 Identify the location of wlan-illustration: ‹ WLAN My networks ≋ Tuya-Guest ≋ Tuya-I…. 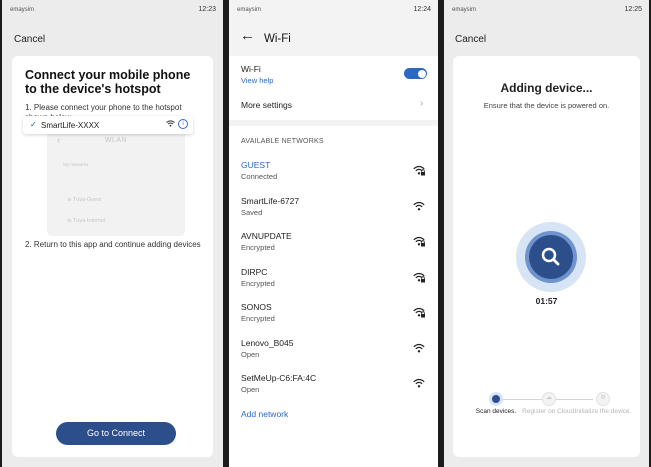
(116, 182).